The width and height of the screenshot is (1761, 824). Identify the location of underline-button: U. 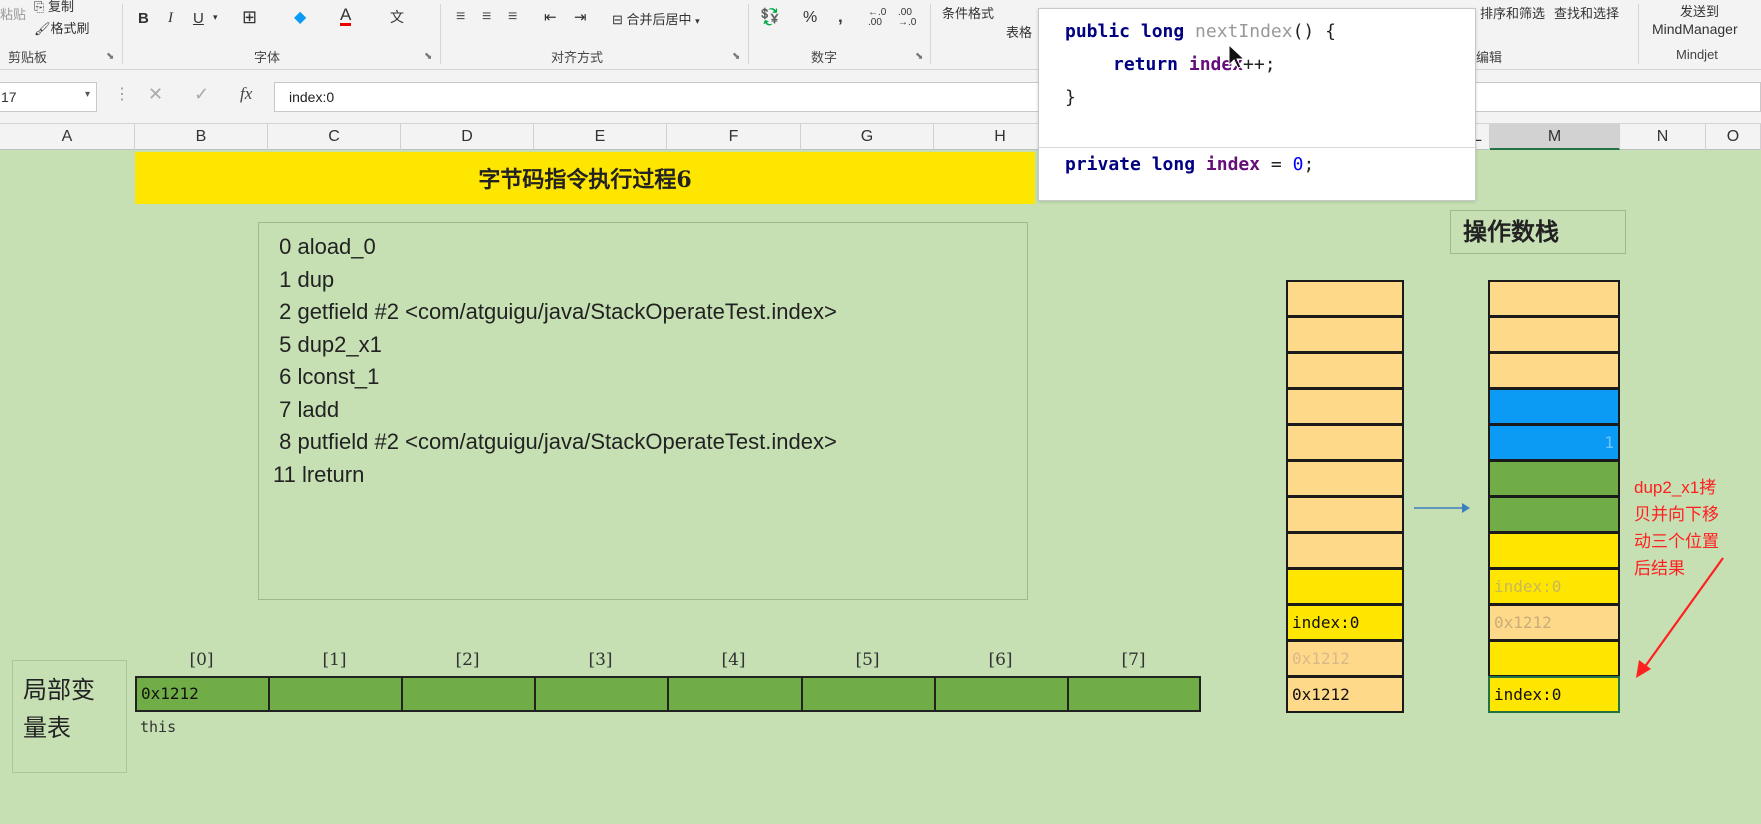
(198, 18).